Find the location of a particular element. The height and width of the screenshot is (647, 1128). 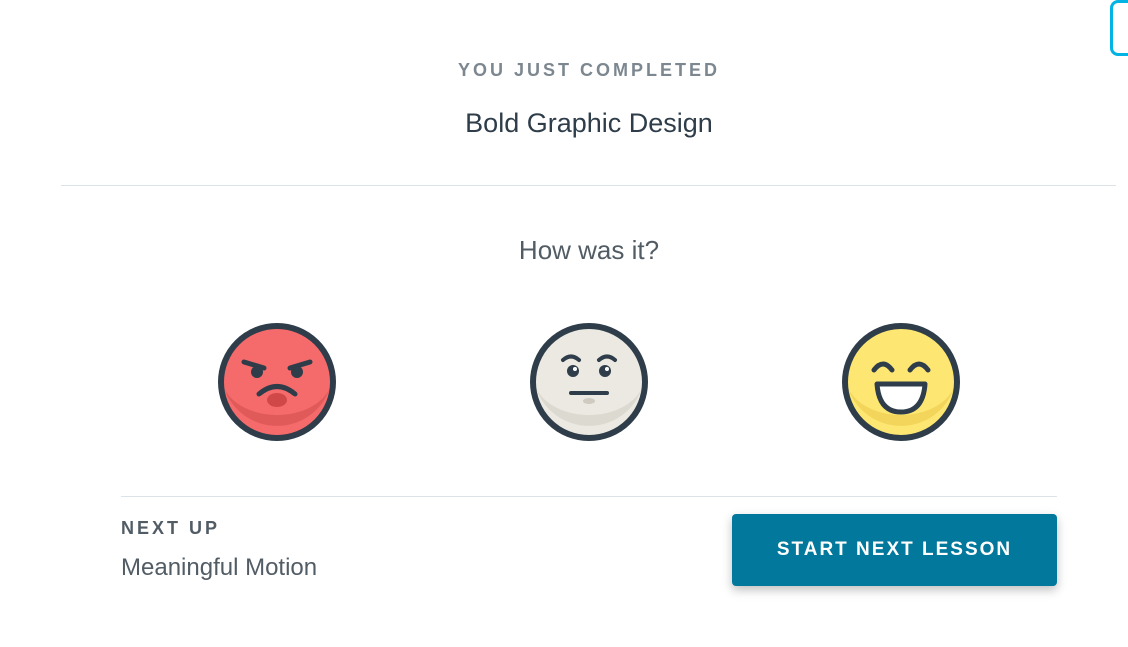

angry-face-icon is located at coordinates (277, 382).